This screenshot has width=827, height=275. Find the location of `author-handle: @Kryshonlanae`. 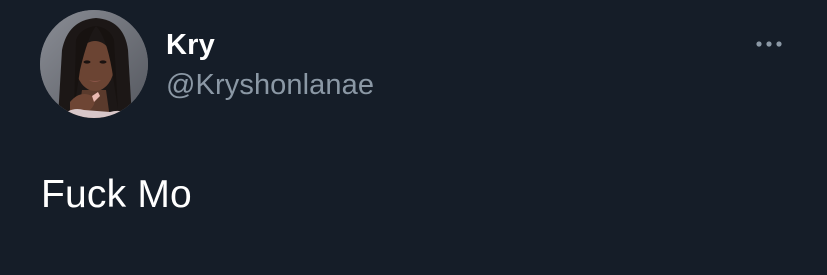

author-handle: @Kryshonlanae is located at coordinates (270, 85).